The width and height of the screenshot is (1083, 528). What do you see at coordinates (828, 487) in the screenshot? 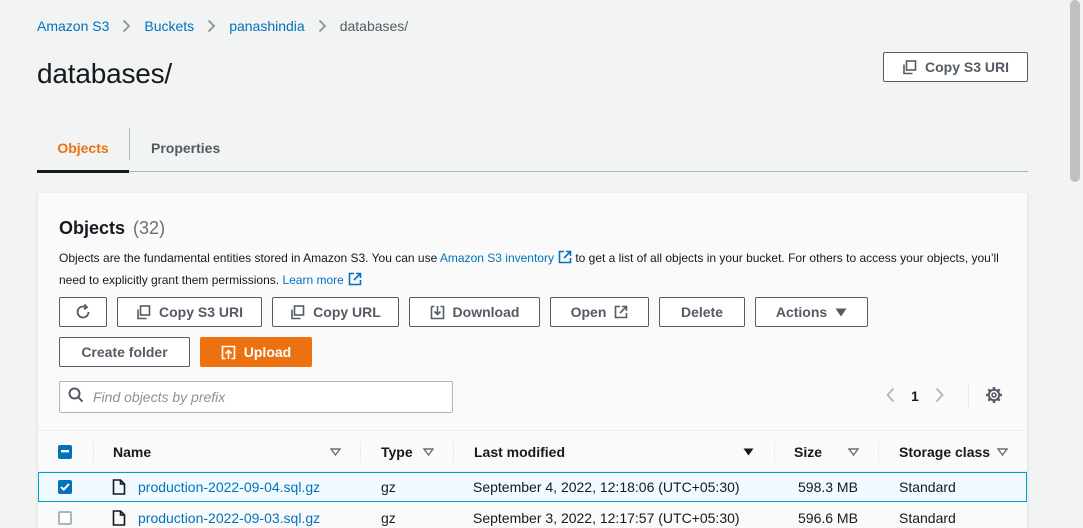
I see `object-size-cell: 598.3 MB` at bounding box center [828, 487].